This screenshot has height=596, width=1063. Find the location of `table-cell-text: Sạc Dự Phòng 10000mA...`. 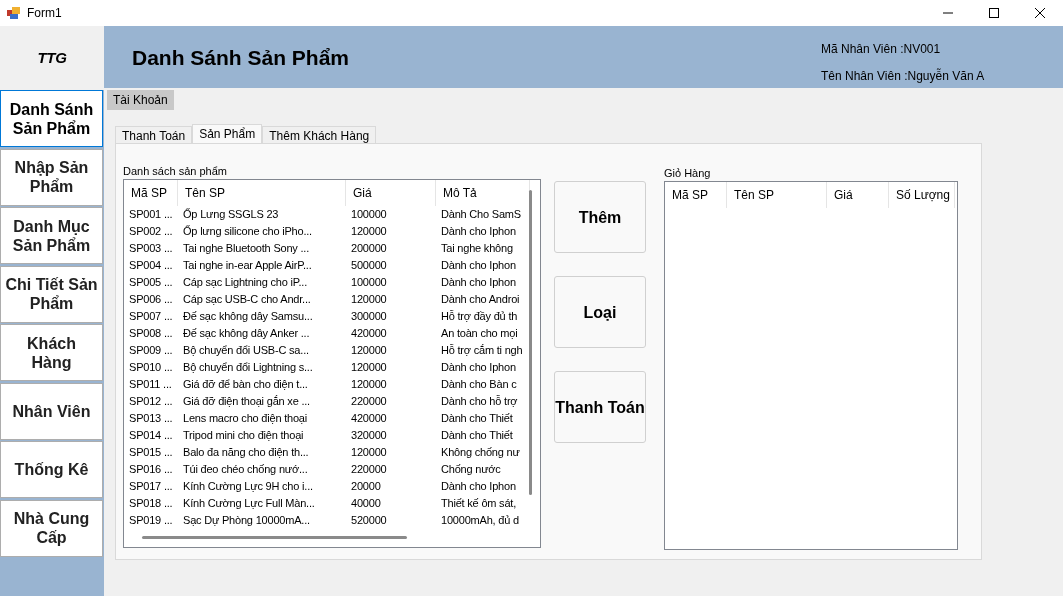

table-cell-text: Sạc Dự Phòng 10000mA... is located at coordinates (246, 521).